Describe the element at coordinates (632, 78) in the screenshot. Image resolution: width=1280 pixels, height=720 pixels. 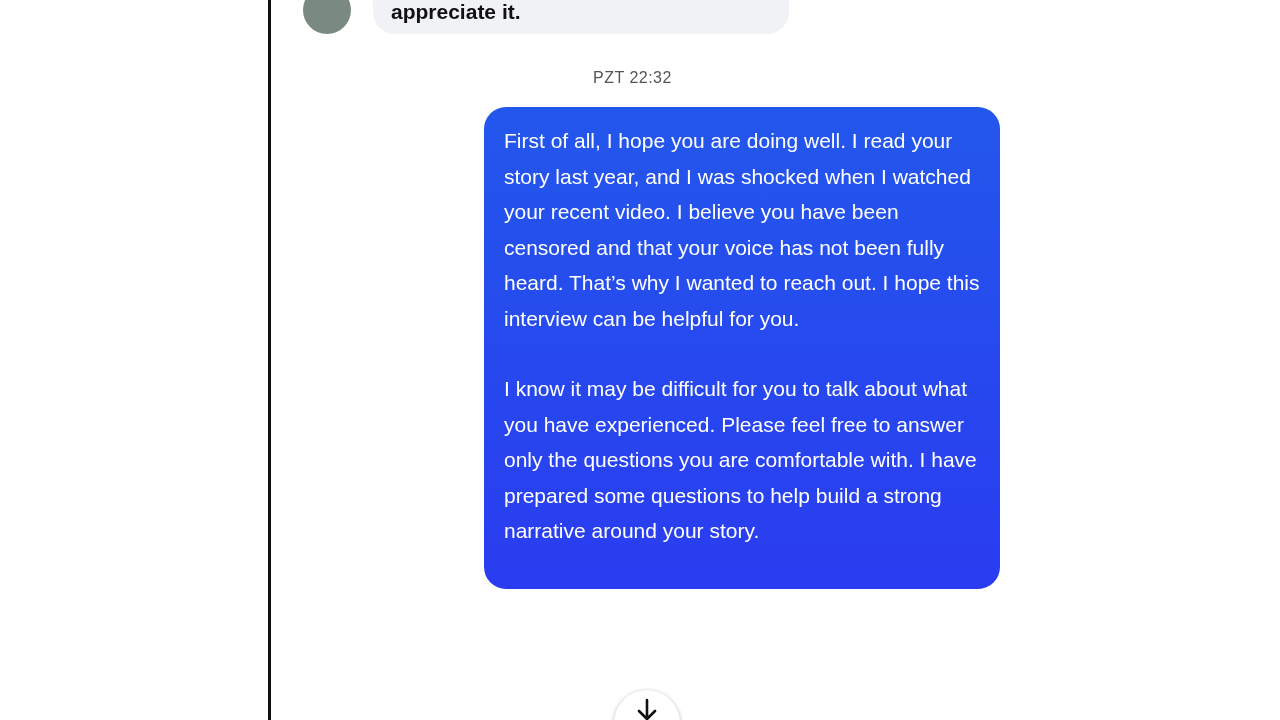
I see `timestamp: PZT 22:32` at that location.